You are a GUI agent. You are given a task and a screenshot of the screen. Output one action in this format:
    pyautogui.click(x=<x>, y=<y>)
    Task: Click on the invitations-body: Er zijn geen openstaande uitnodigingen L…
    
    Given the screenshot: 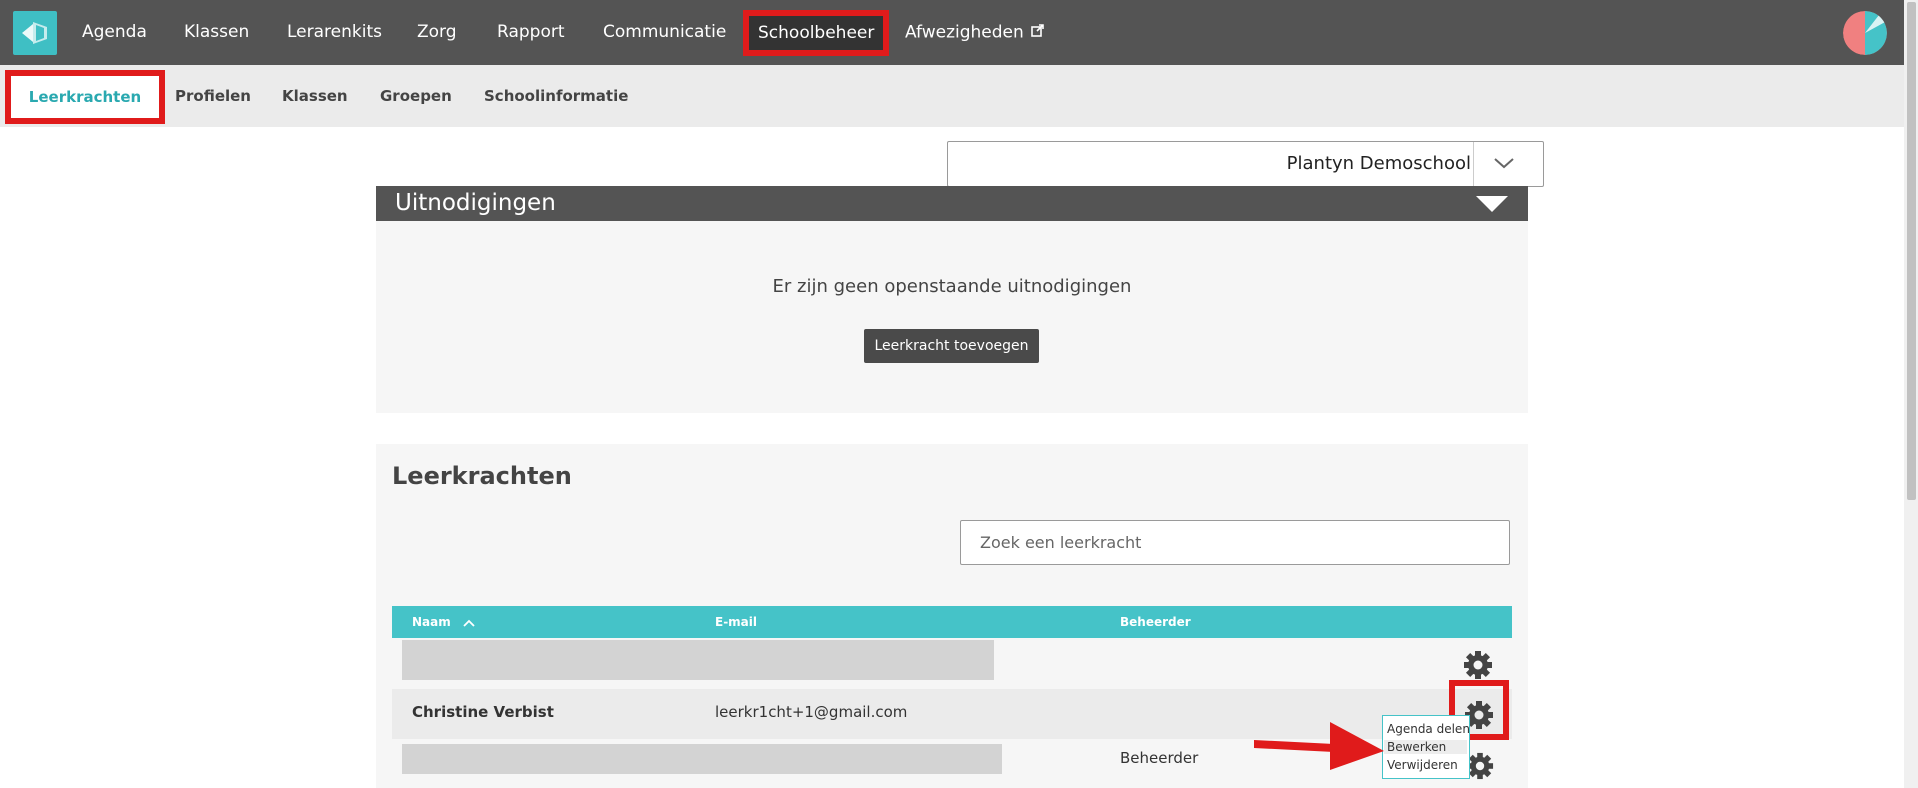 What is the action you would take?
    pyautogui.click(x=952, y=317)
    